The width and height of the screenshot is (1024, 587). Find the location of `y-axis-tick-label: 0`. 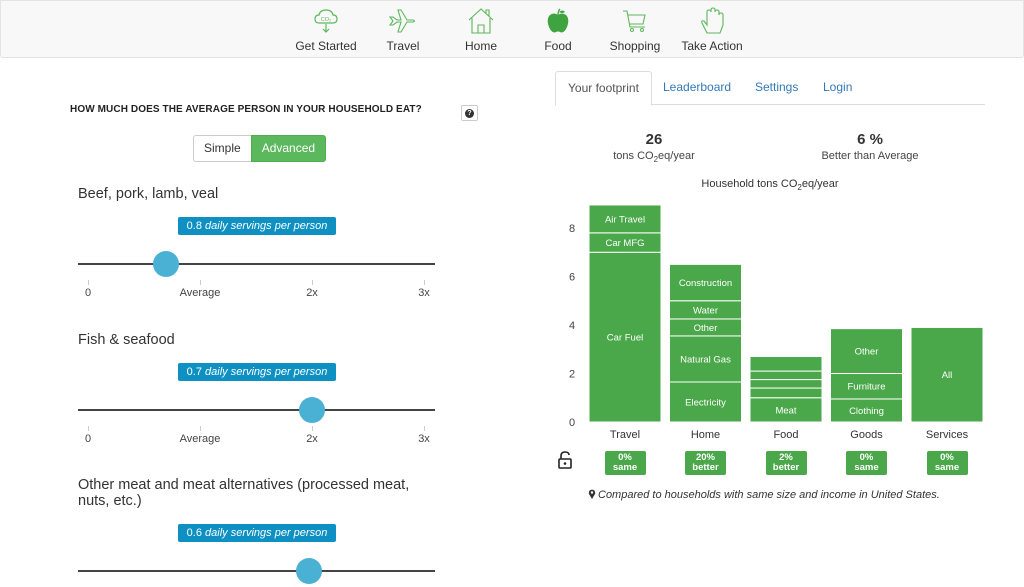

y-axis-tick-label: 0 is located at coordinates (572, 423).